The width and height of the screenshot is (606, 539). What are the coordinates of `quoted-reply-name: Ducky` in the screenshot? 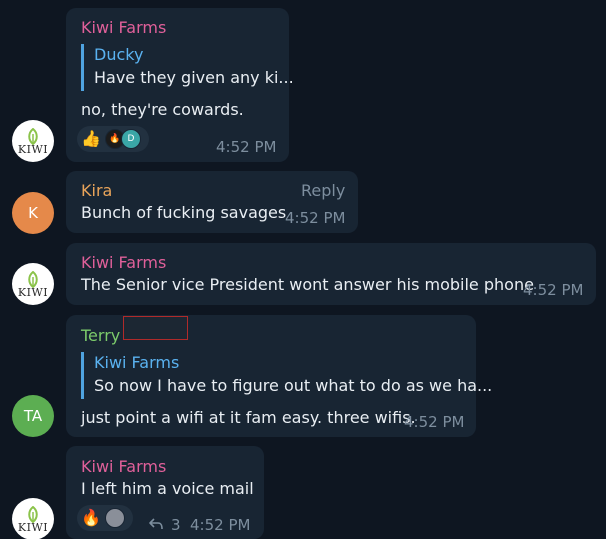 It's located at (119, 54).